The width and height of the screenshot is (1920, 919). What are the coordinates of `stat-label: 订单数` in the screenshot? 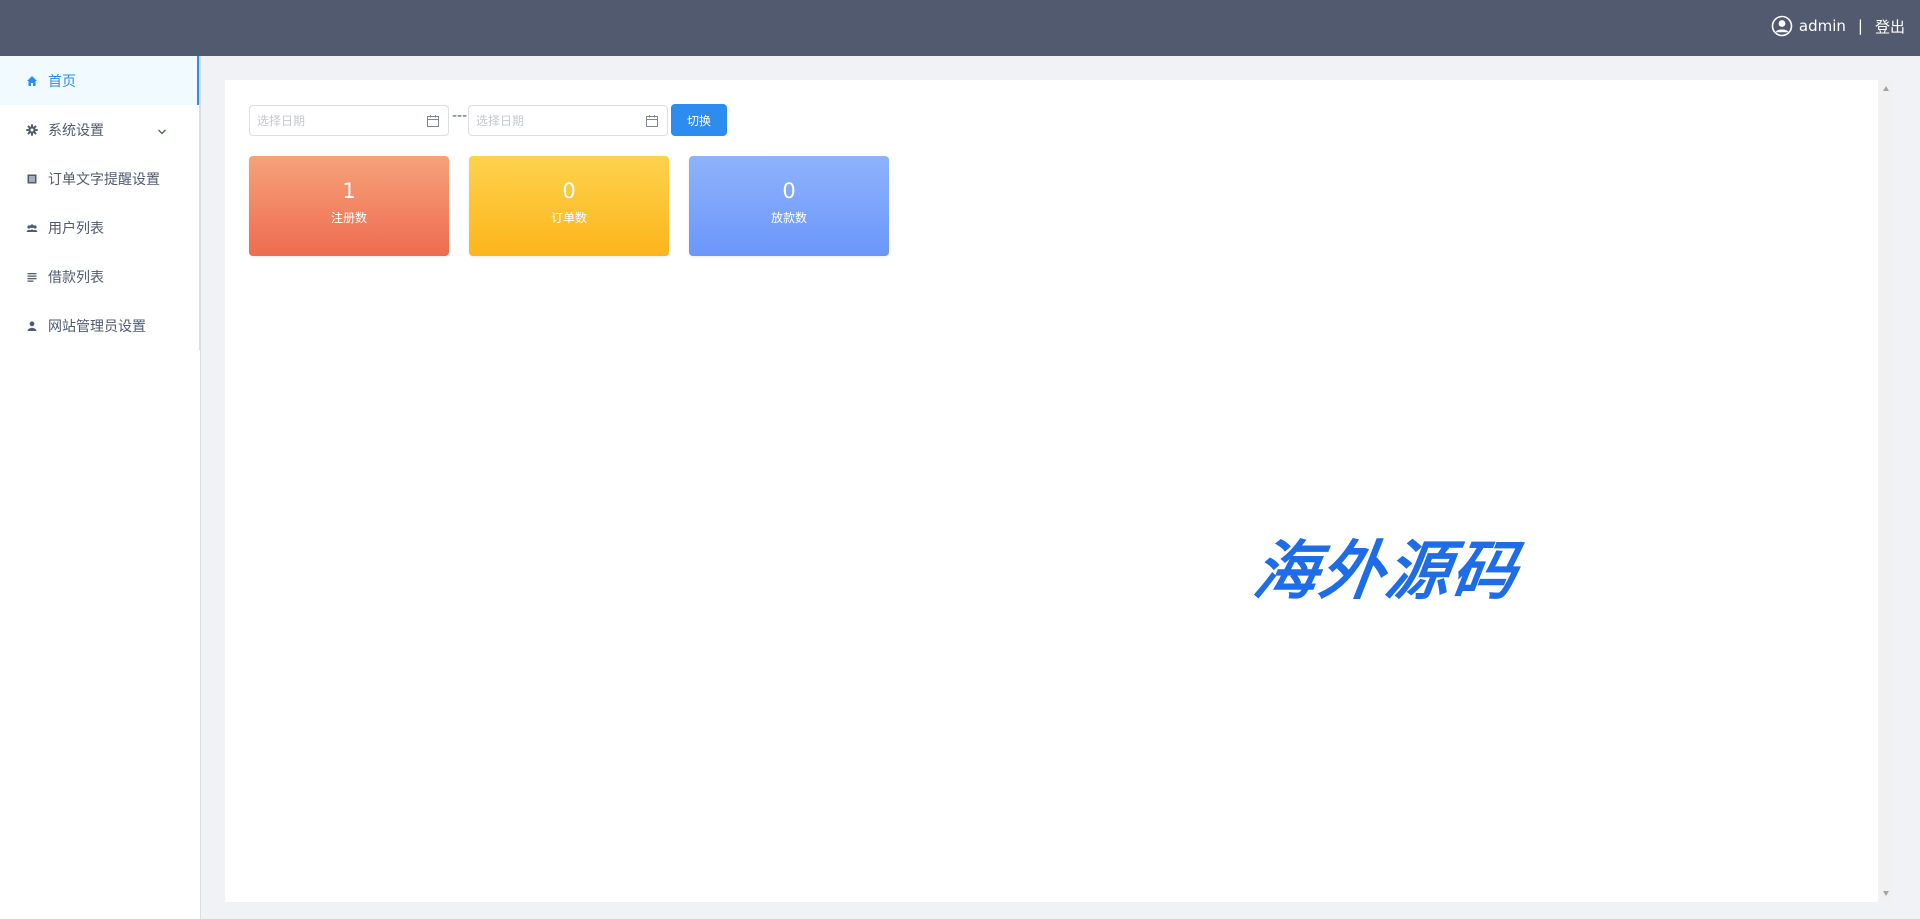 It's located at (568, 218).